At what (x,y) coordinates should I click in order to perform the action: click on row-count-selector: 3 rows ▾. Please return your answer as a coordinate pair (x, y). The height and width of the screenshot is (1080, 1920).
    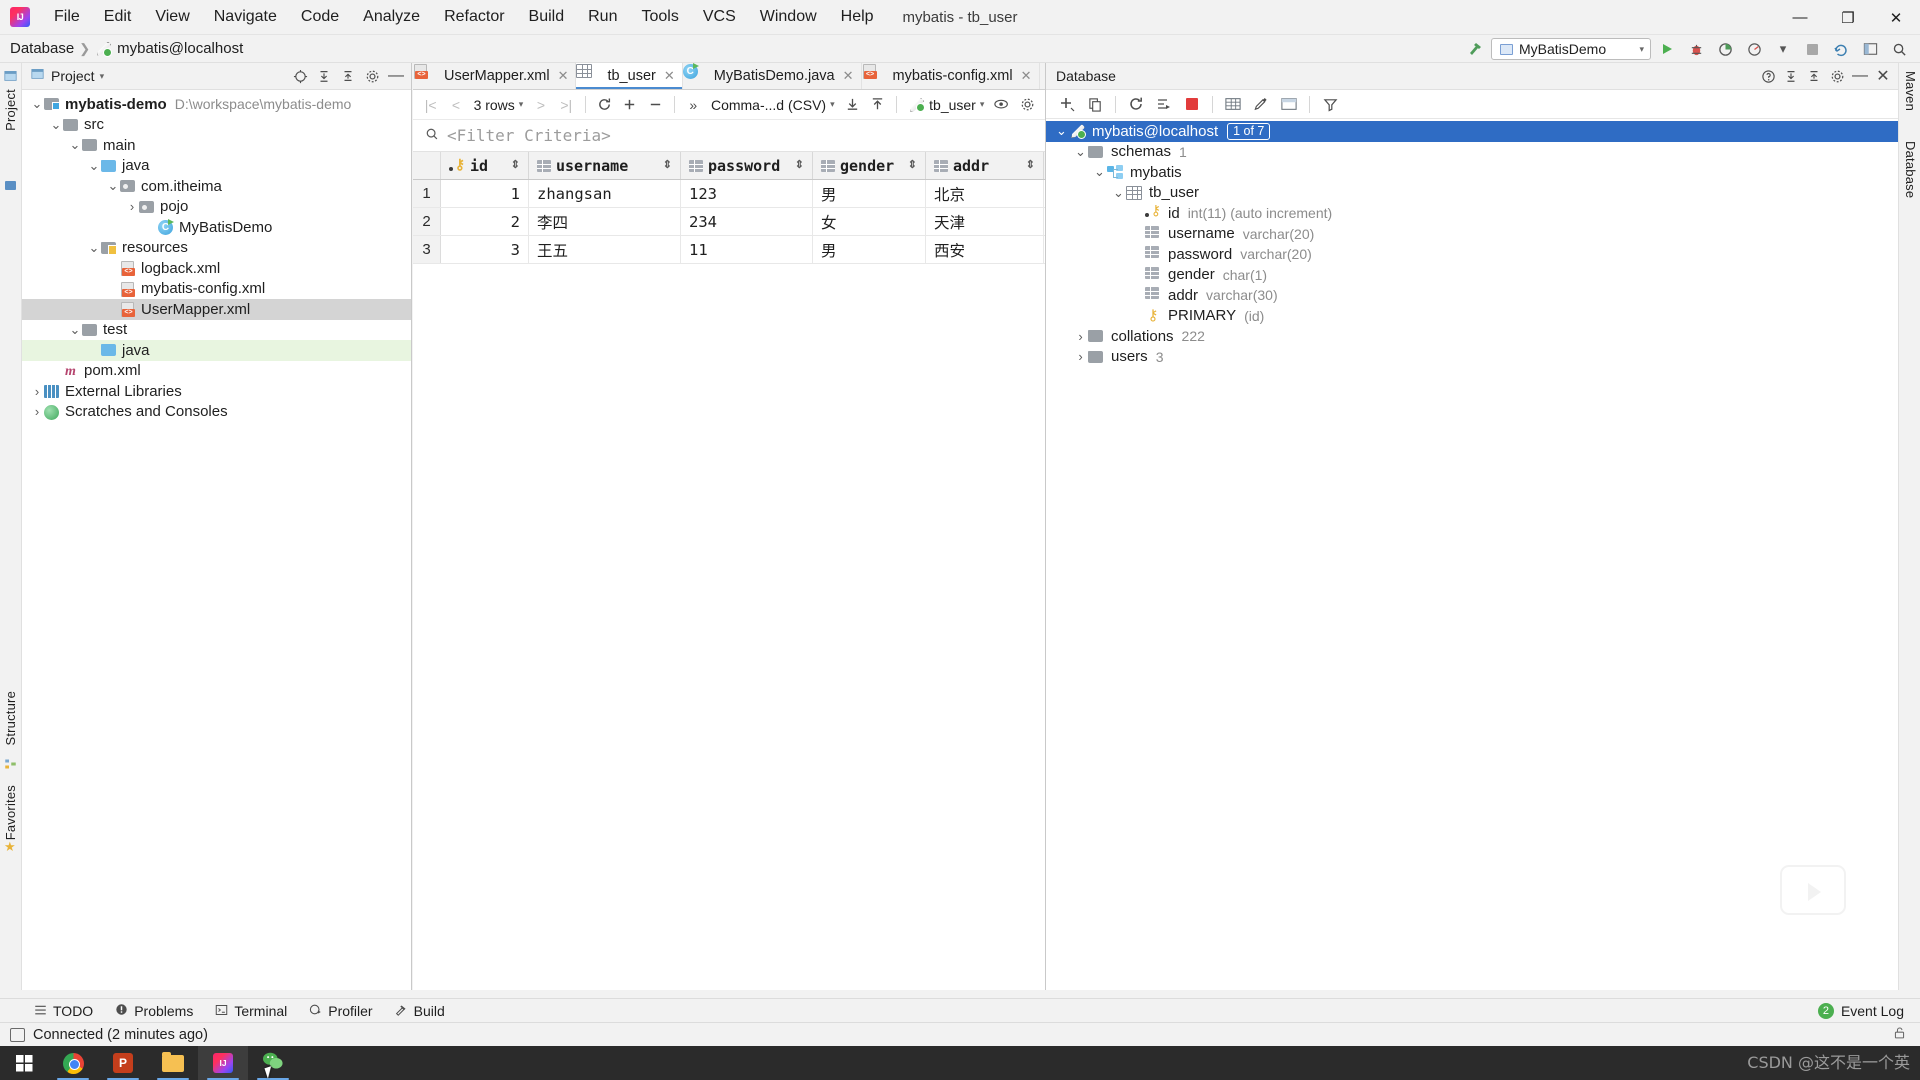
    Looking at the image, I should click on (499, 105).